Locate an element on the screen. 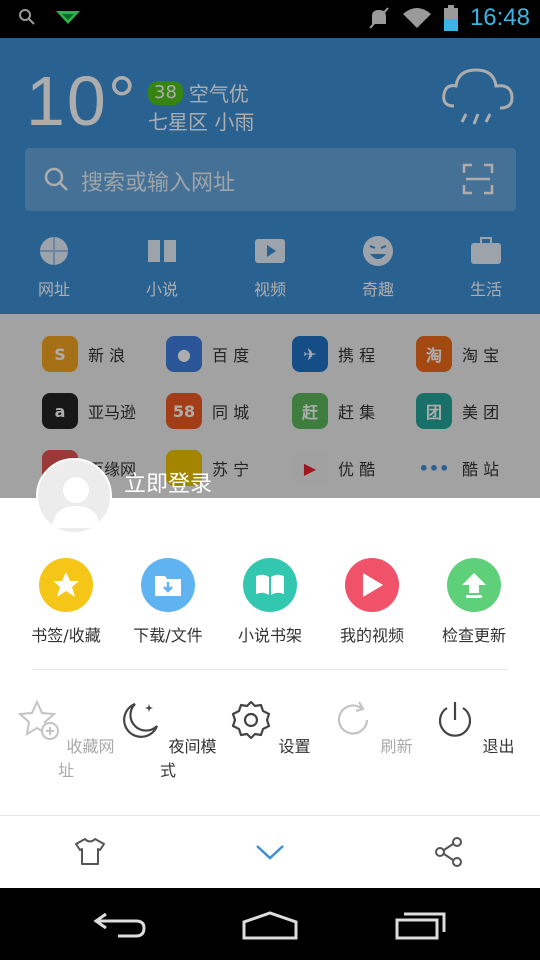  menu-label: 收藏网址 is located at coordinates (86, 758).